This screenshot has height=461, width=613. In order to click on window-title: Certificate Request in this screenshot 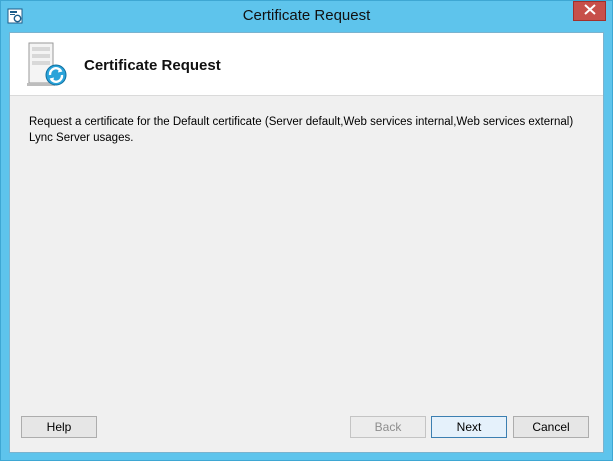, I will do `click(306, 15)`.